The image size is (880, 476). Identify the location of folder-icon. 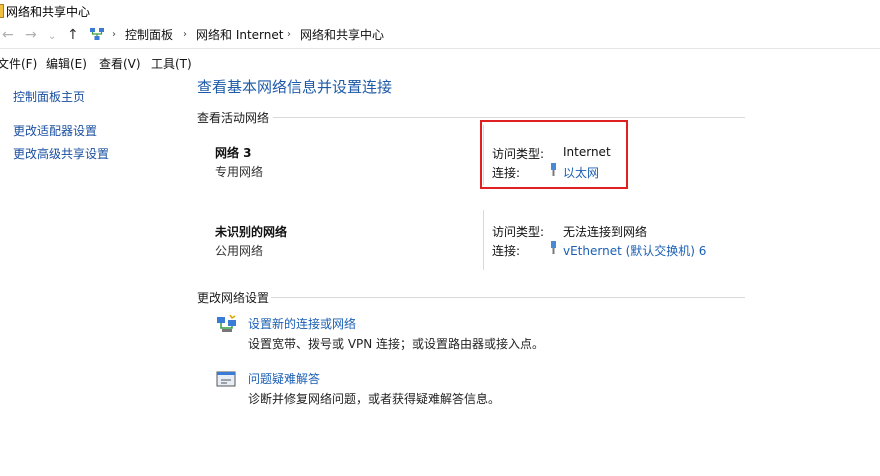
(2, 11).